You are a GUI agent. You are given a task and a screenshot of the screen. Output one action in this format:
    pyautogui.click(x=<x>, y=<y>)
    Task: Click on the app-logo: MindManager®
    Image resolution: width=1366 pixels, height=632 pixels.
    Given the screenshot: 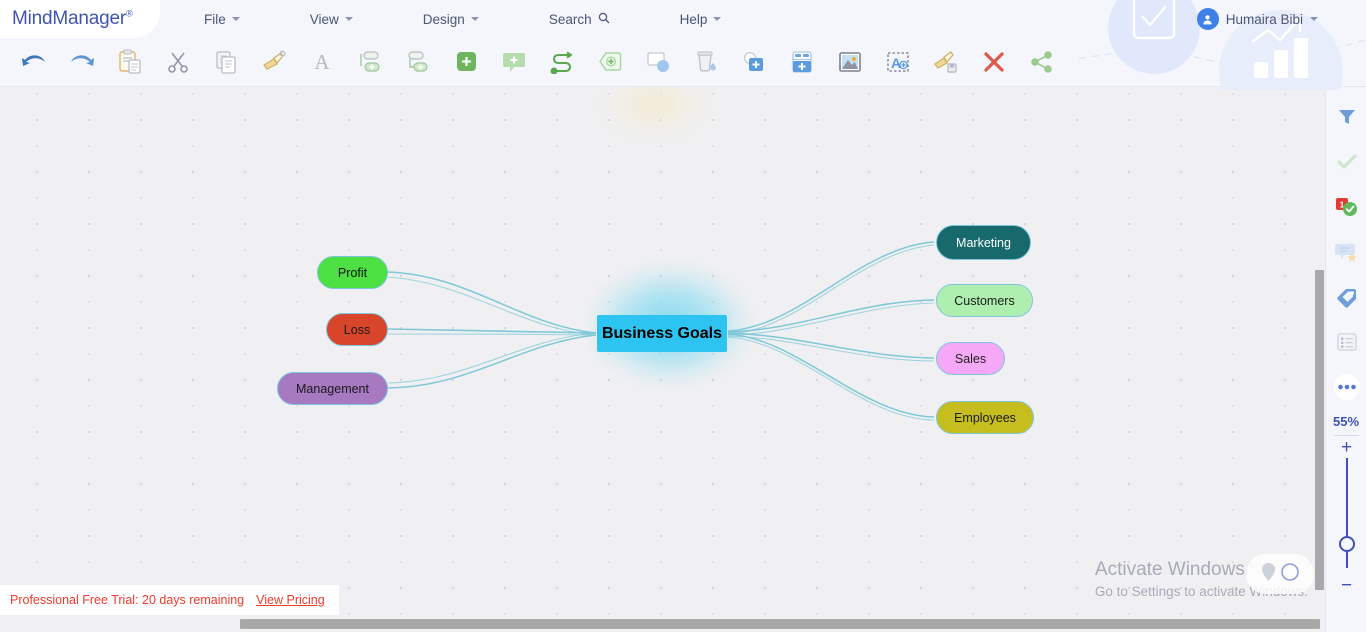 What is the action you would take?
    pyautogui.click(x=80, y=19)
    